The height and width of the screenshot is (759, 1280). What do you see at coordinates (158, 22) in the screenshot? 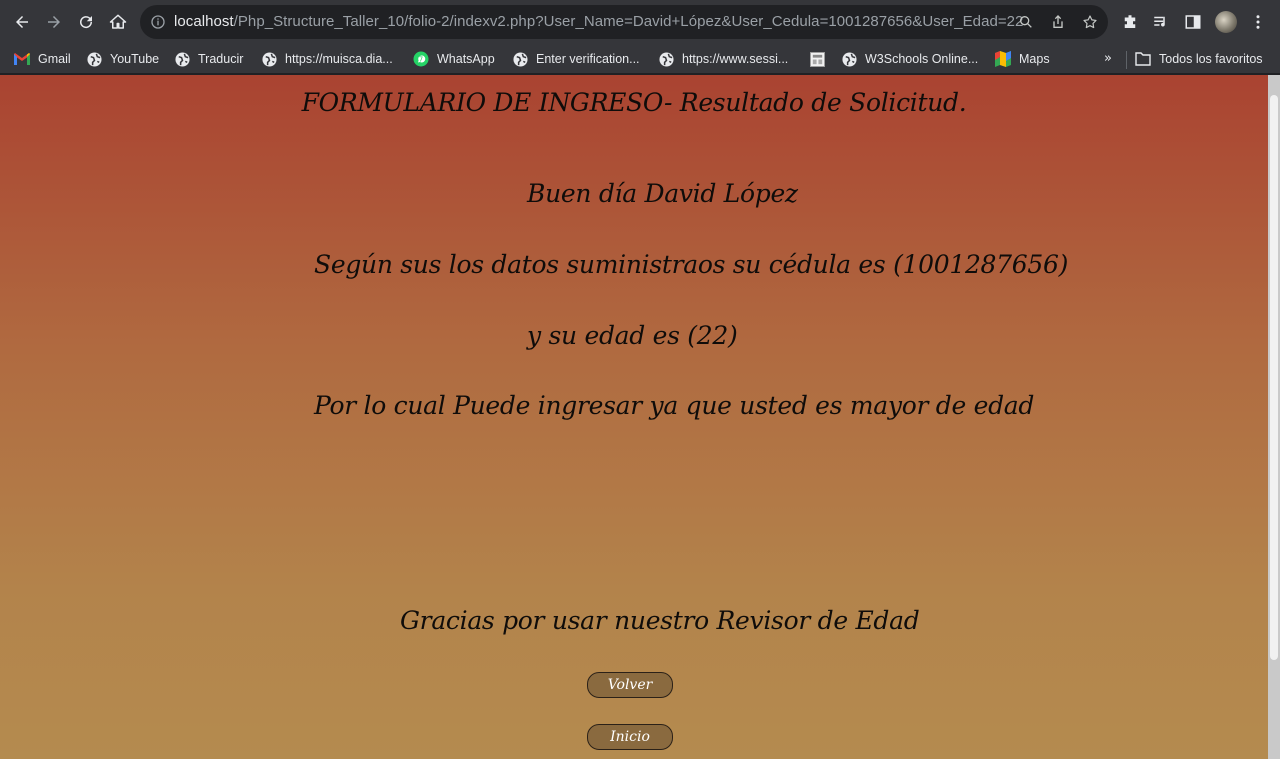
I see `info-icon` at bounding box center [158, 22].